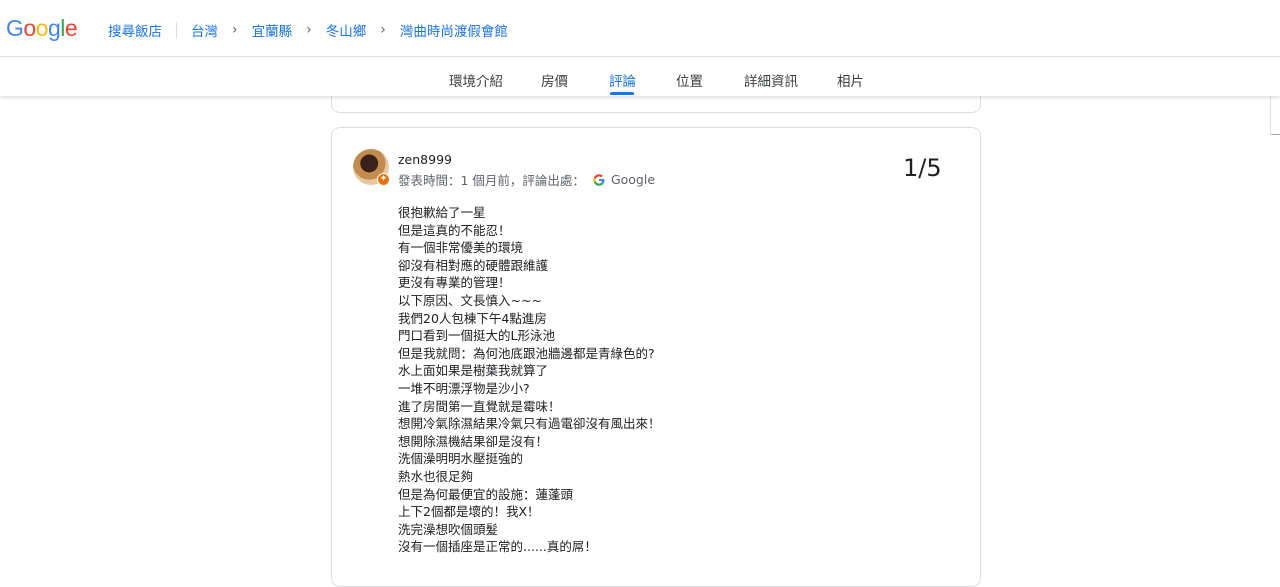 This screenshot has height=587, width=1280. I want to click on review-line: 水上面如果是樹葉我就算了, so click(473, 371).